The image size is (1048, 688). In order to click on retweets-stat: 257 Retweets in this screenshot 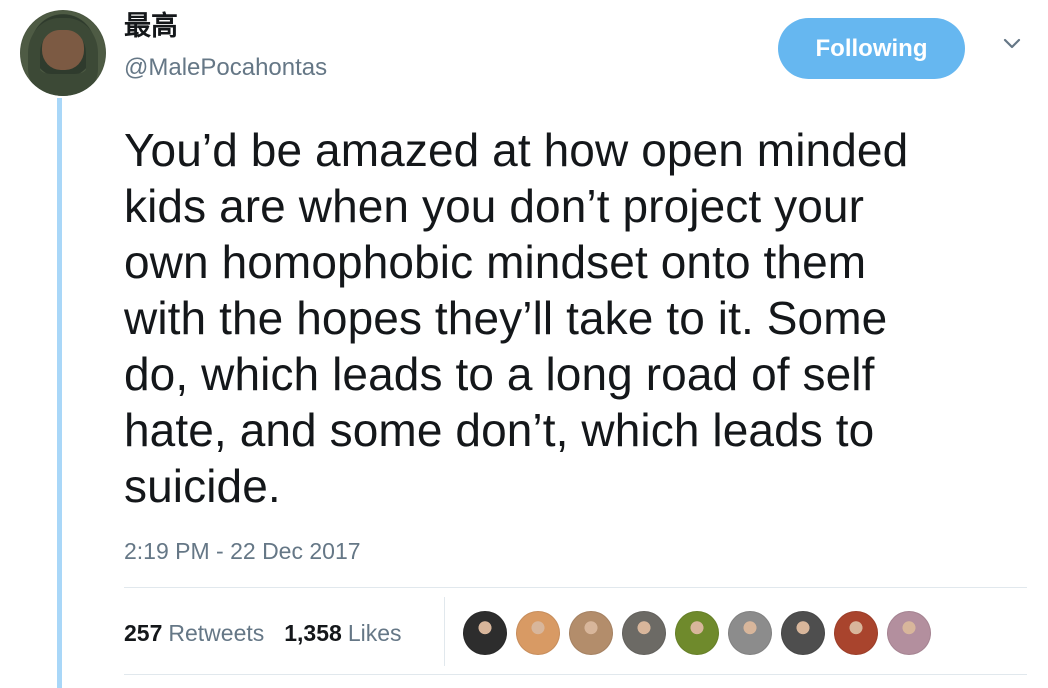, I will do `click(194, 633)`.